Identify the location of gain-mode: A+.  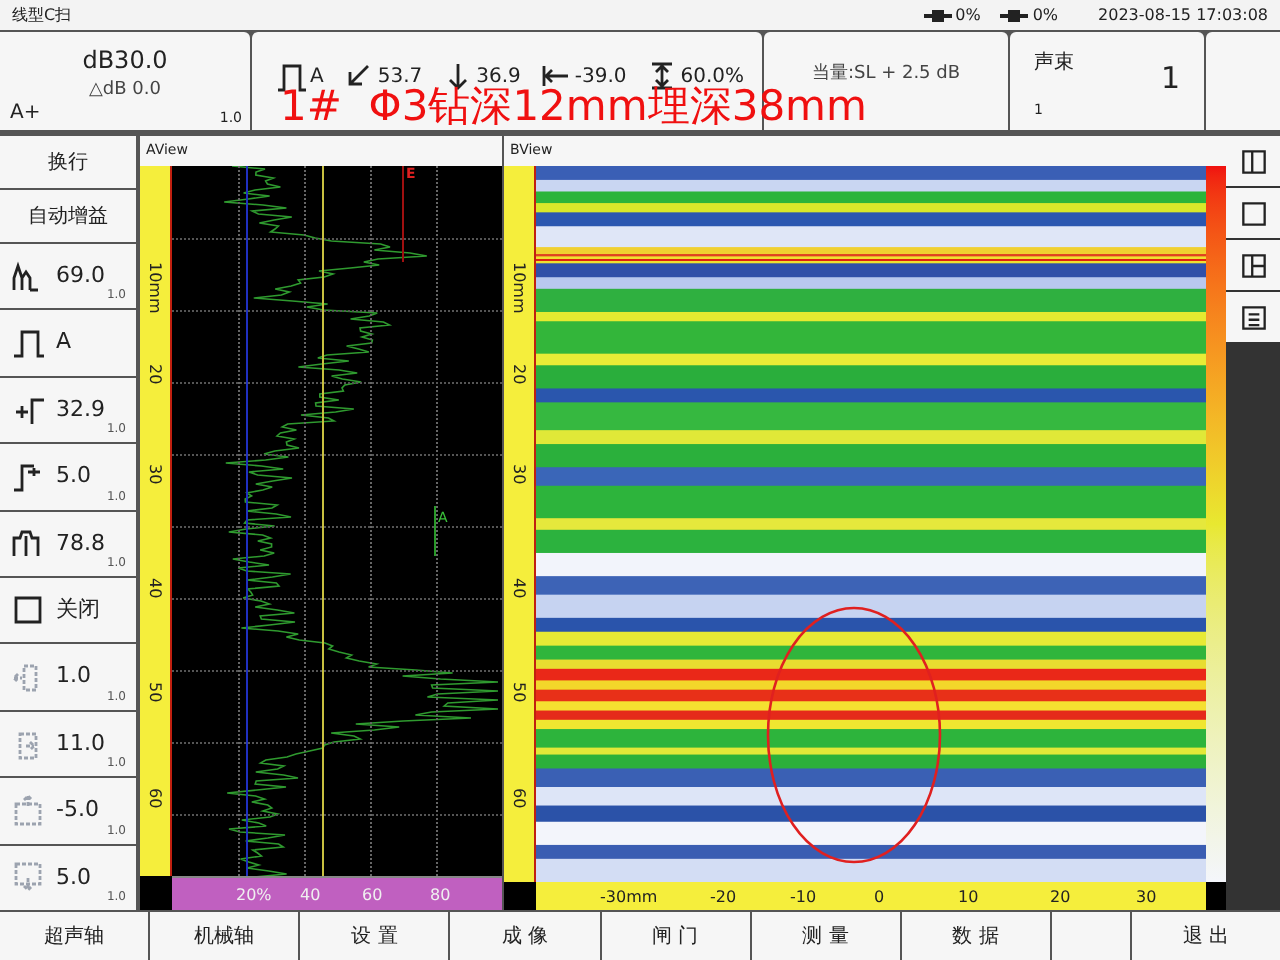
(25, 114).